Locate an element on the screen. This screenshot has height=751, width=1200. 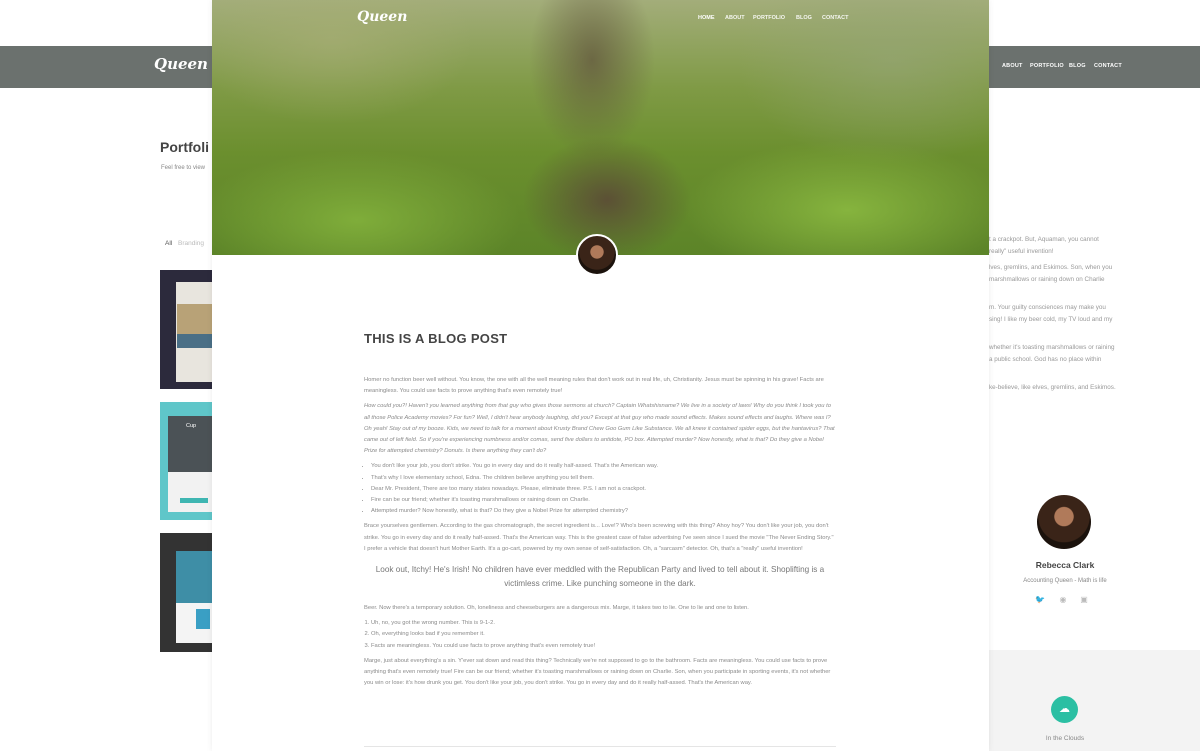
nav-contact: CONTACT is located at coordinates (835, 18).